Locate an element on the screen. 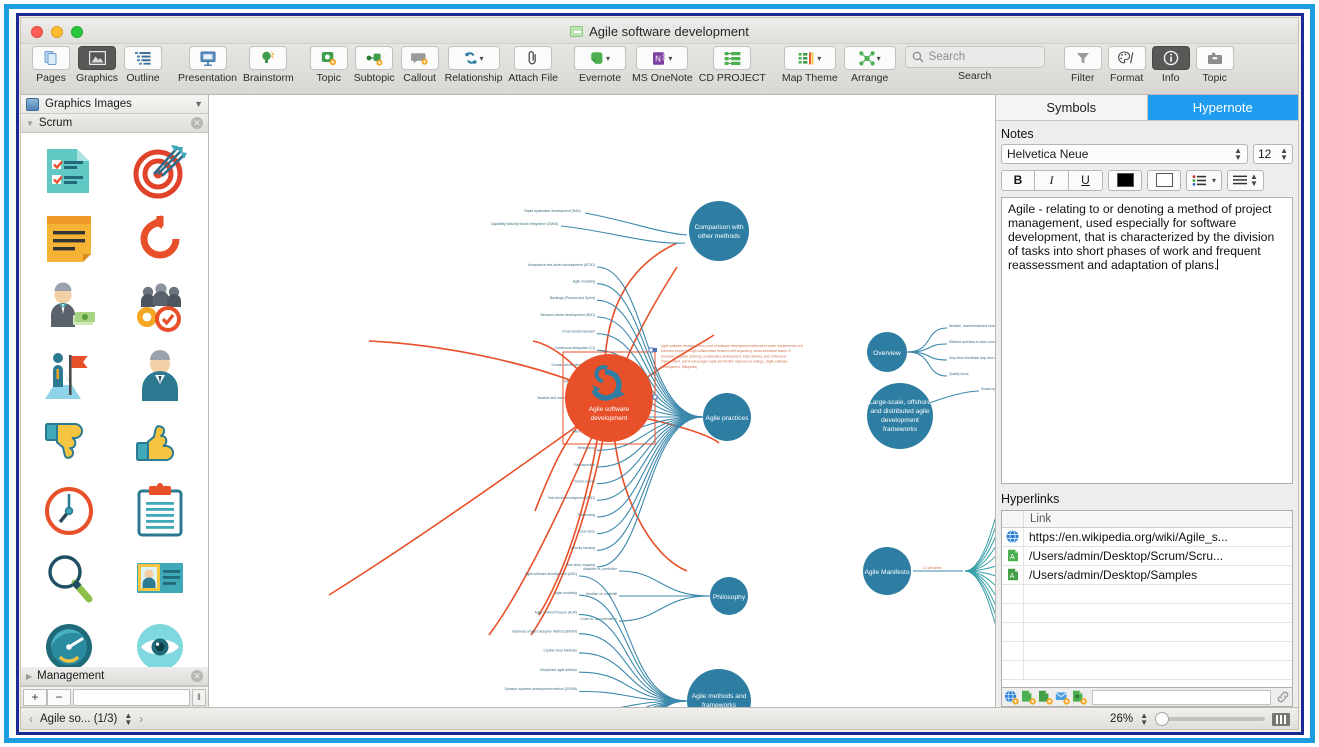  outline-button-surface is located at coordinates (143, 58).